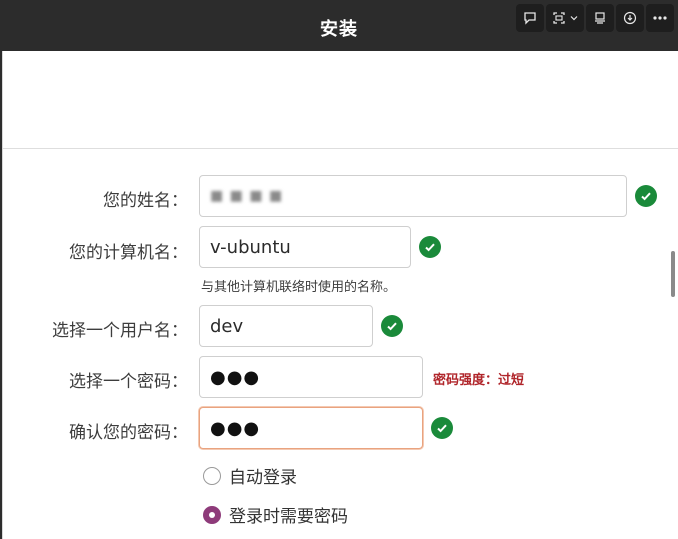 Image resolution: width=678 pixels, height=539 pixels. What do you see at coordinates (340, 148) in the screenshot?
I see `section-divider` at bounding box center [340, 148].